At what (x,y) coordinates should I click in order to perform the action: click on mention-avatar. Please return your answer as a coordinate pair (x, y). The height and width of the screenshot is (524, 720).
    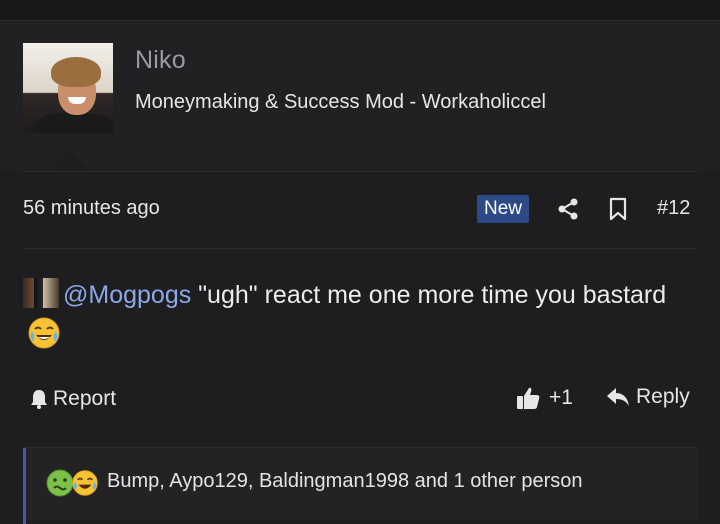
    Looking at the image, I should click on (41, 293).